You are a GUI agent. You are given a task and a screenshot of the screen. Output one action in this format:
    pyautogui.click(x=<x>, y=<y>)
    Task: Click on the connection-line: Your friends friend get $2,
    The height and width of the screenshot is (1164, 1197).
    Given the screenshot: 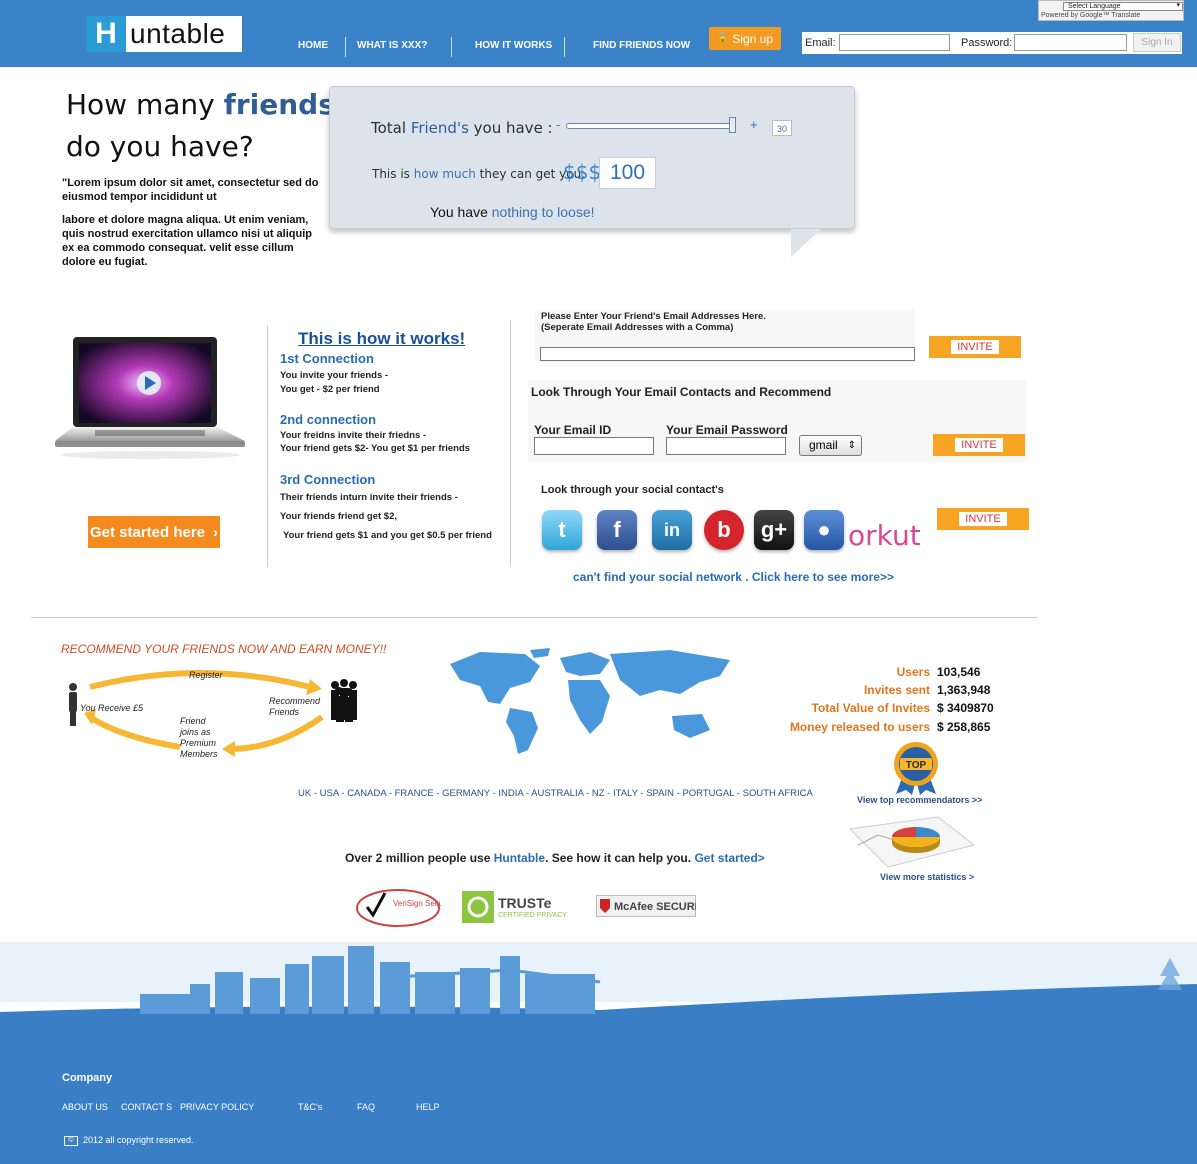 What is the action you would take?
    pyautogui.click(x=339, y=516)
    